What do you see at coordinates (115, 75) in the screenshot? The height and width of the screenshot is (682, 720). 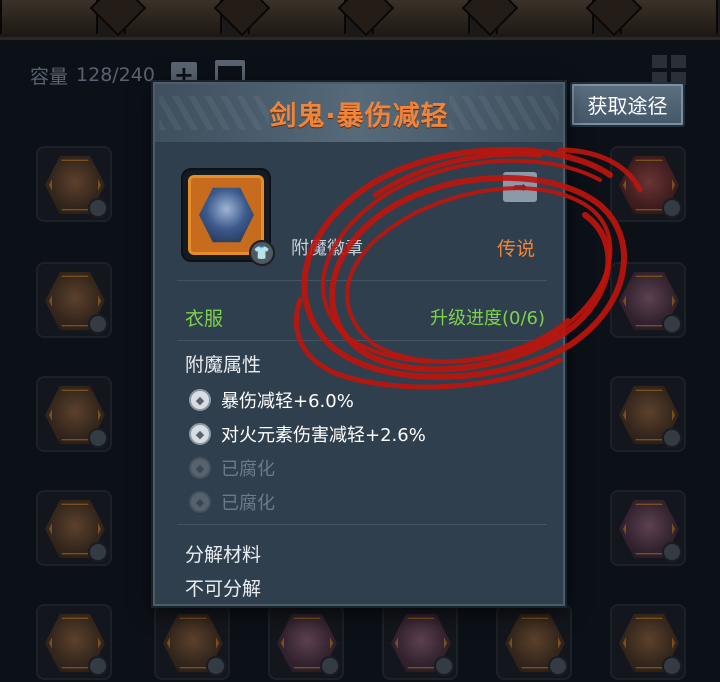 I see `capacity-value: 128/240` at bounding box center [115, 75].